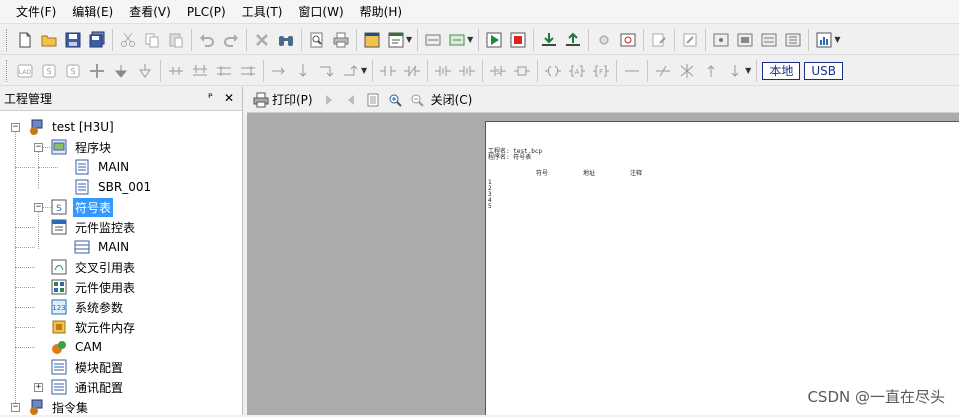  Describe the element at coordinates (659, 40) in the screenshot. I see `modify-value-icon` at that location.